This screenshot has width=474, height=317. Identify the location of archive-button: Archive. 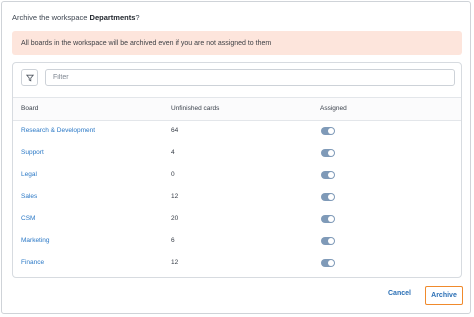
(444, 295).